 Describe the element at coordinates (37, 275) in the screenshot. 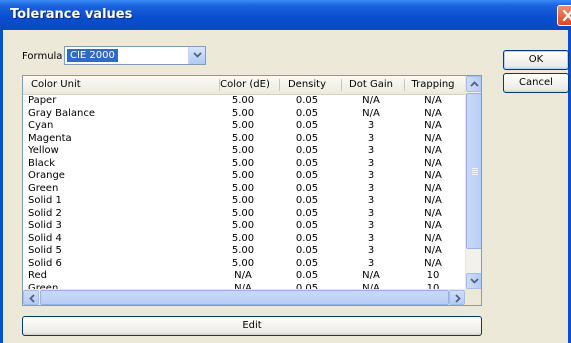

I see `cell-color-unit: Red` at that location.